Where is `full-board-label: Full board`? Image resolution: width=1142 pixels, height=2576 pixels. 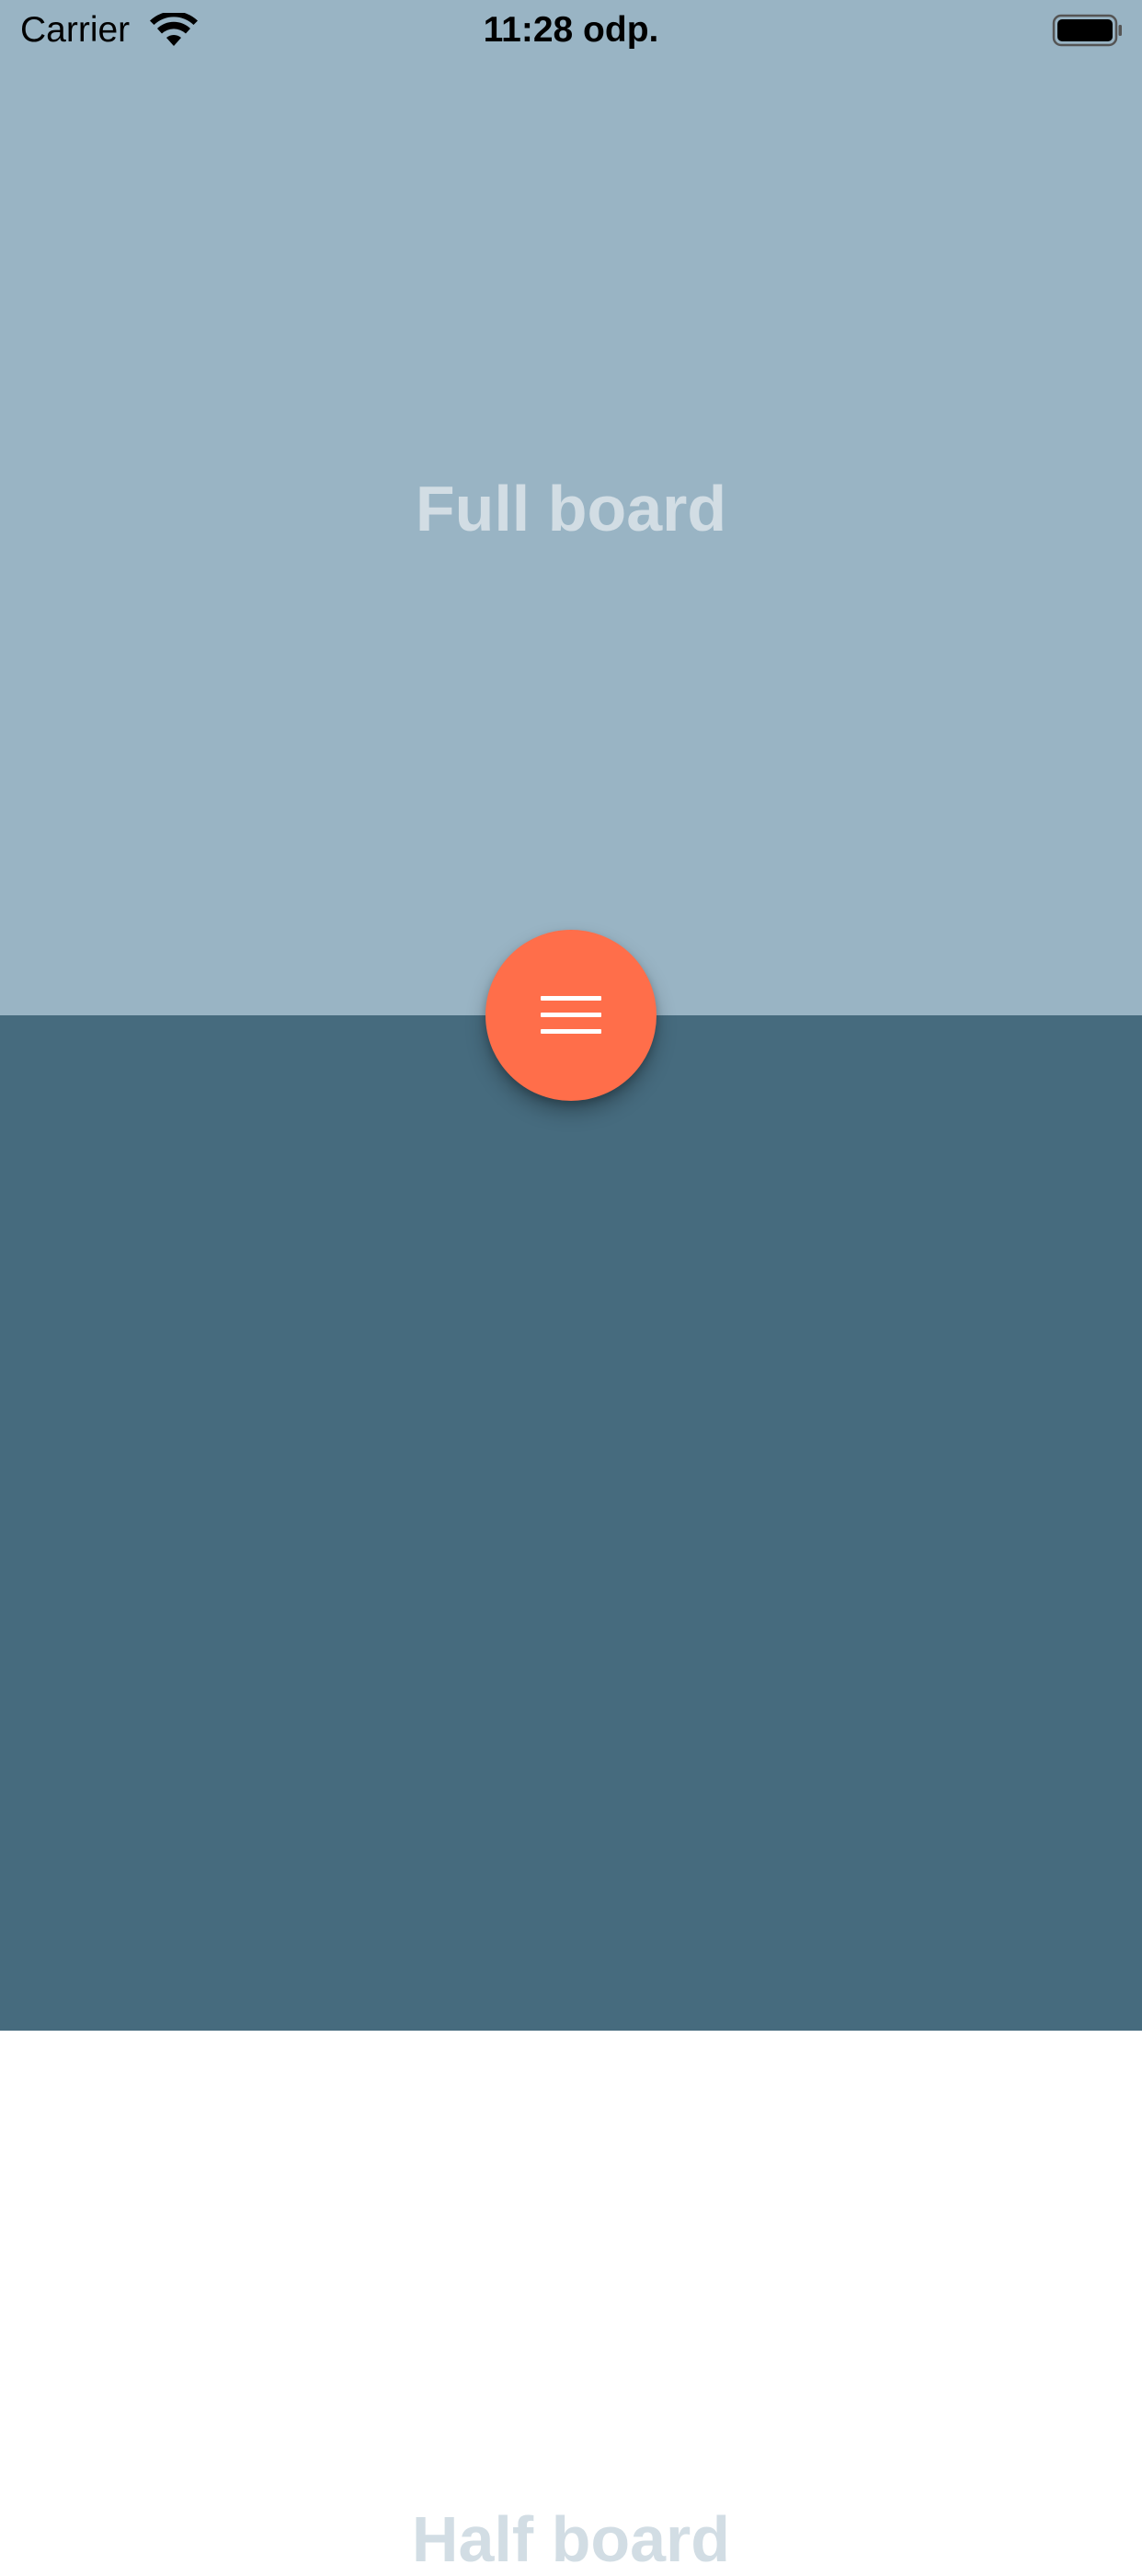 full-board-label: Full board is located at coordinates (571, 509).